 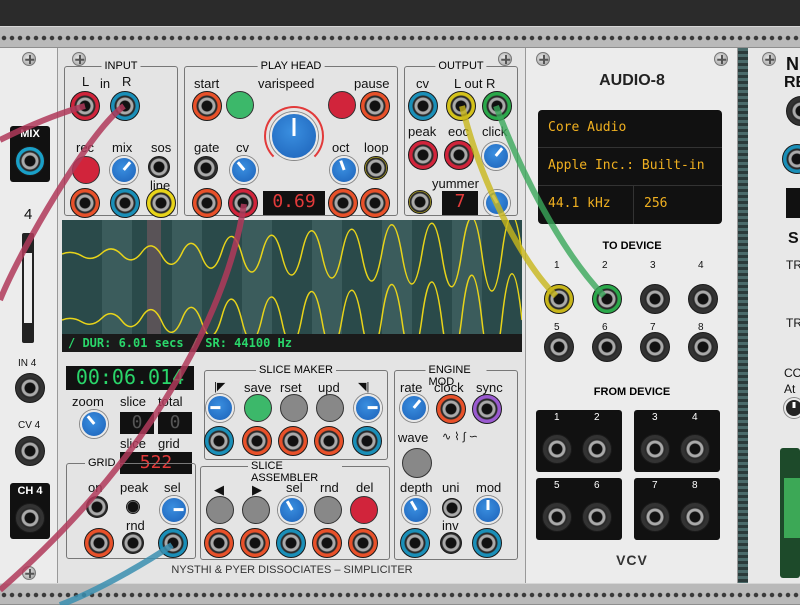 I want to click on varispeed-knob, so click(x=294, y=136).